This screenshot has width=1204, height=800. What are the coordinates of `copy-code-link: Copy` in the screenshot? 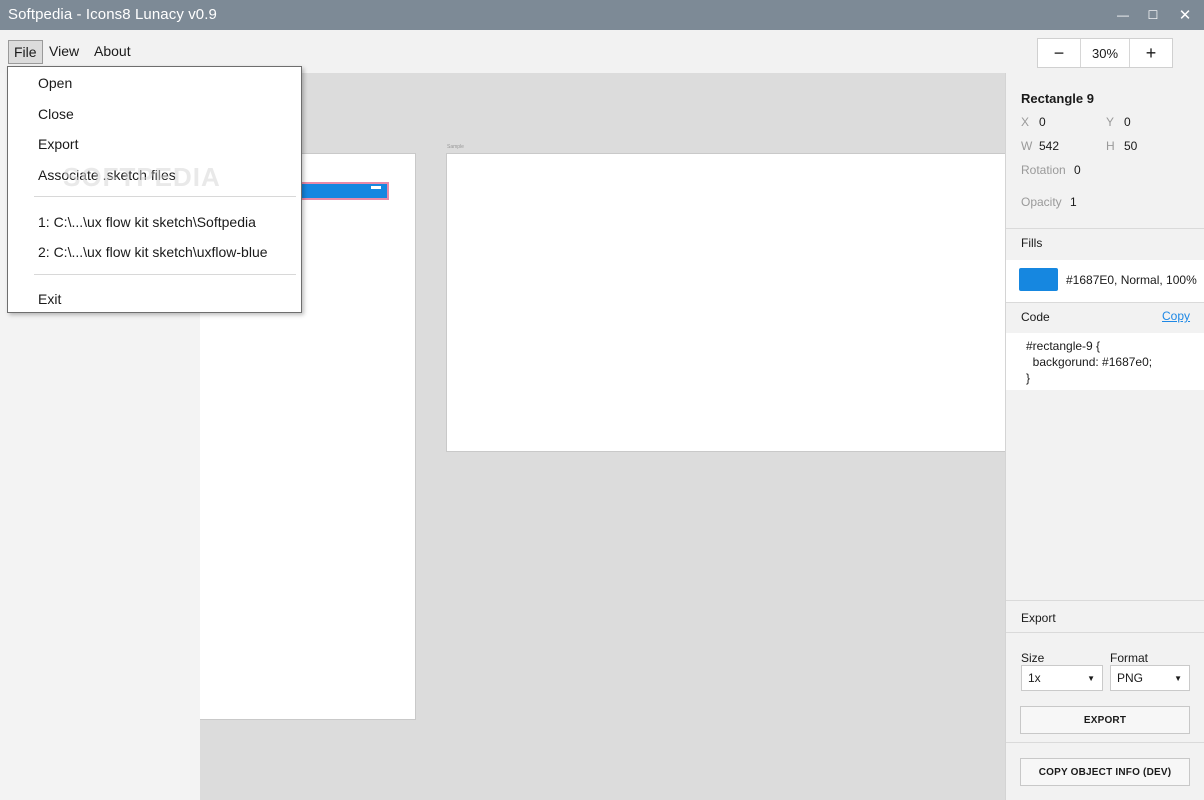 It's located at (1176, 316).